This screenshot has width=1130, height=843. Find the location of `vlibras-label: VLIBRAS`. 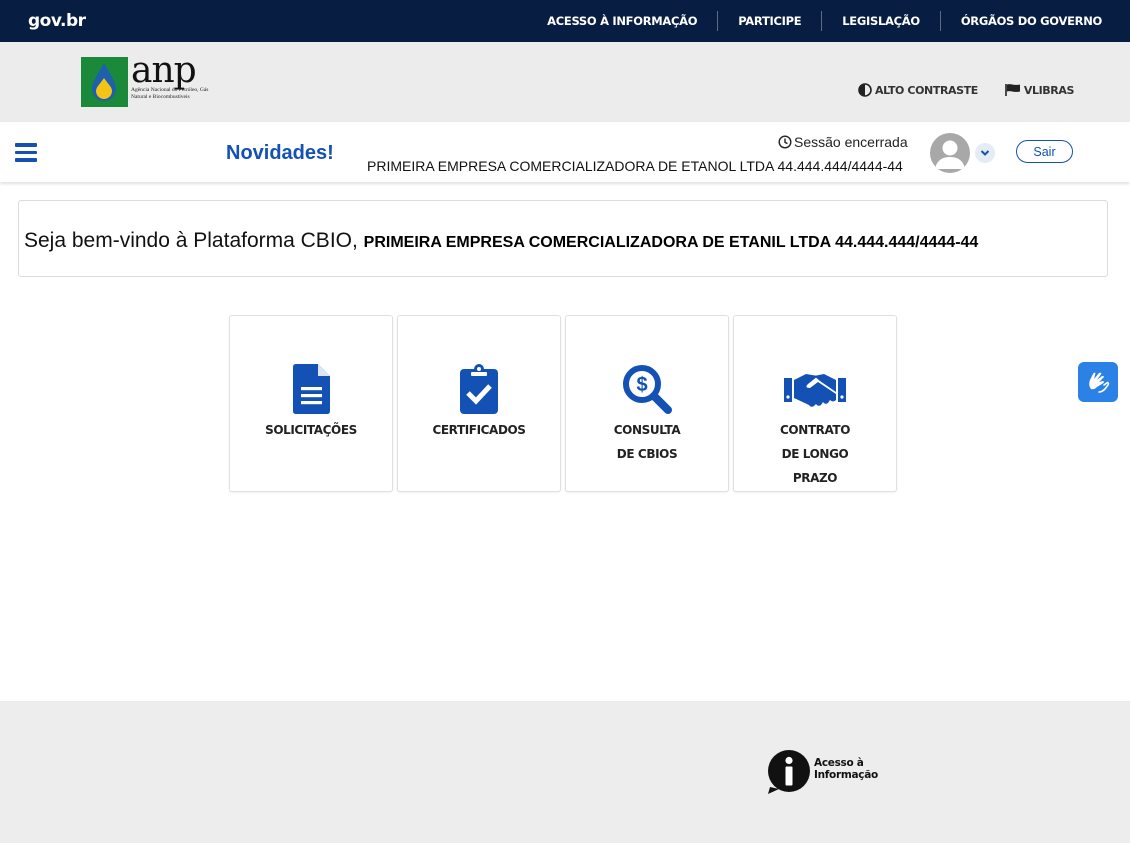

vlibras-label: VLIBRAS is located at coordinates (1049, 90).